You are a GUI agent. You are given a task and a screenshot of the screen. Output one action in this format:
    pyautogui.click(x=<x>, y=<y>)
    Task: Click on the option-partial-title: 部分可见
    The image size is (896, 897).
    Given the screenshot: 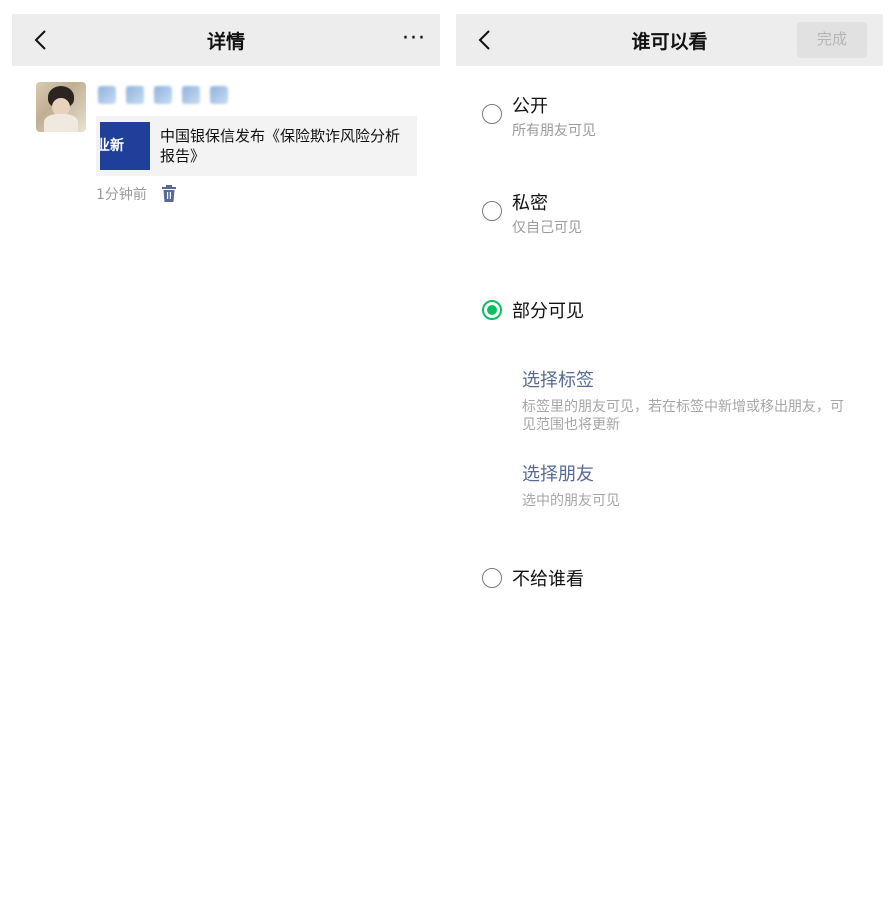 What is the action you would take?
    pyautogui.click(x=548, y=311)
    